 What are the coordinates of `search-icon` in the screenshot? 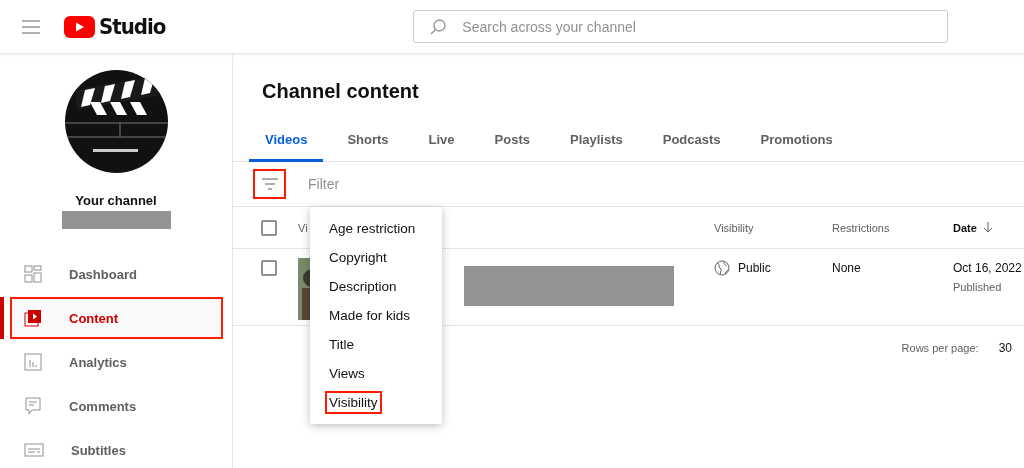 It's located at (438, 26).